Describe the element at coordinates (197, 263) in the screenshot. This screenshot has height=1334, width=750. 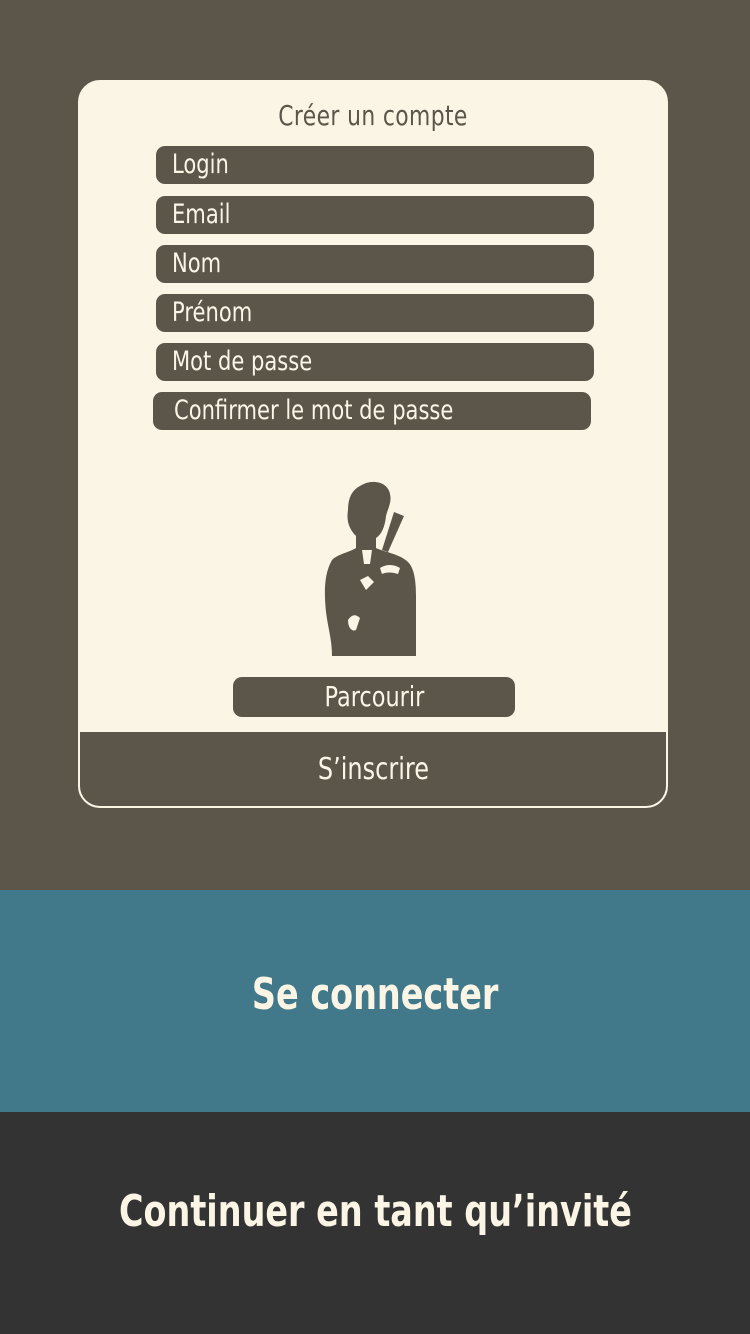
I see `last-name-field-placeholder: Nom` at that location.